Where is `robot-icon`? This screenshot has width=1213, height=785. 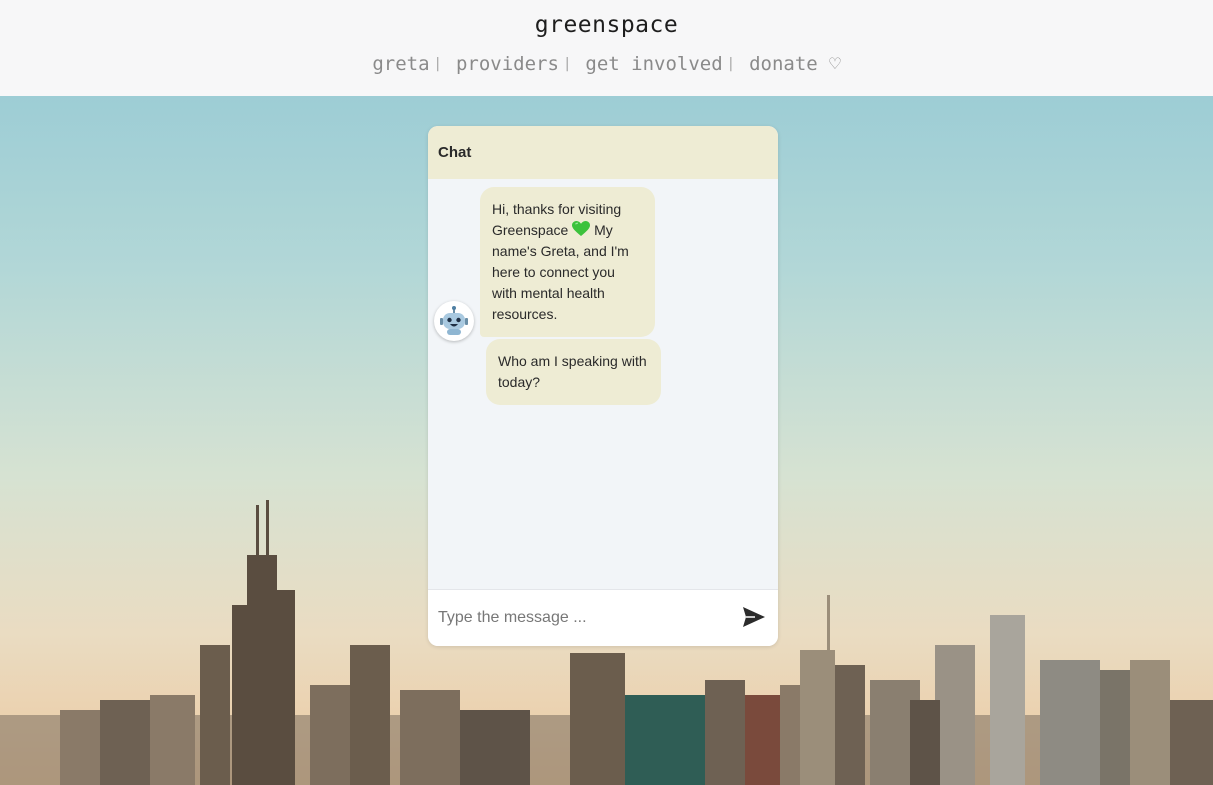
robot-icon is located at coordinates (454, 321).